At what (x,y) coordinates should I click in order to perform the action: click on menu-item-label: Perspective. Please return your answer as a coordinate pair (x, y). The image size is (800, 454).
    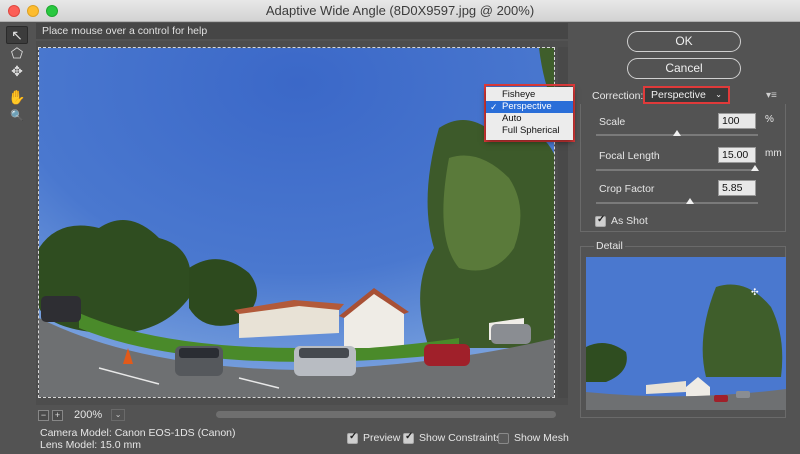
    Looking at the image, I should click on (527, 106).